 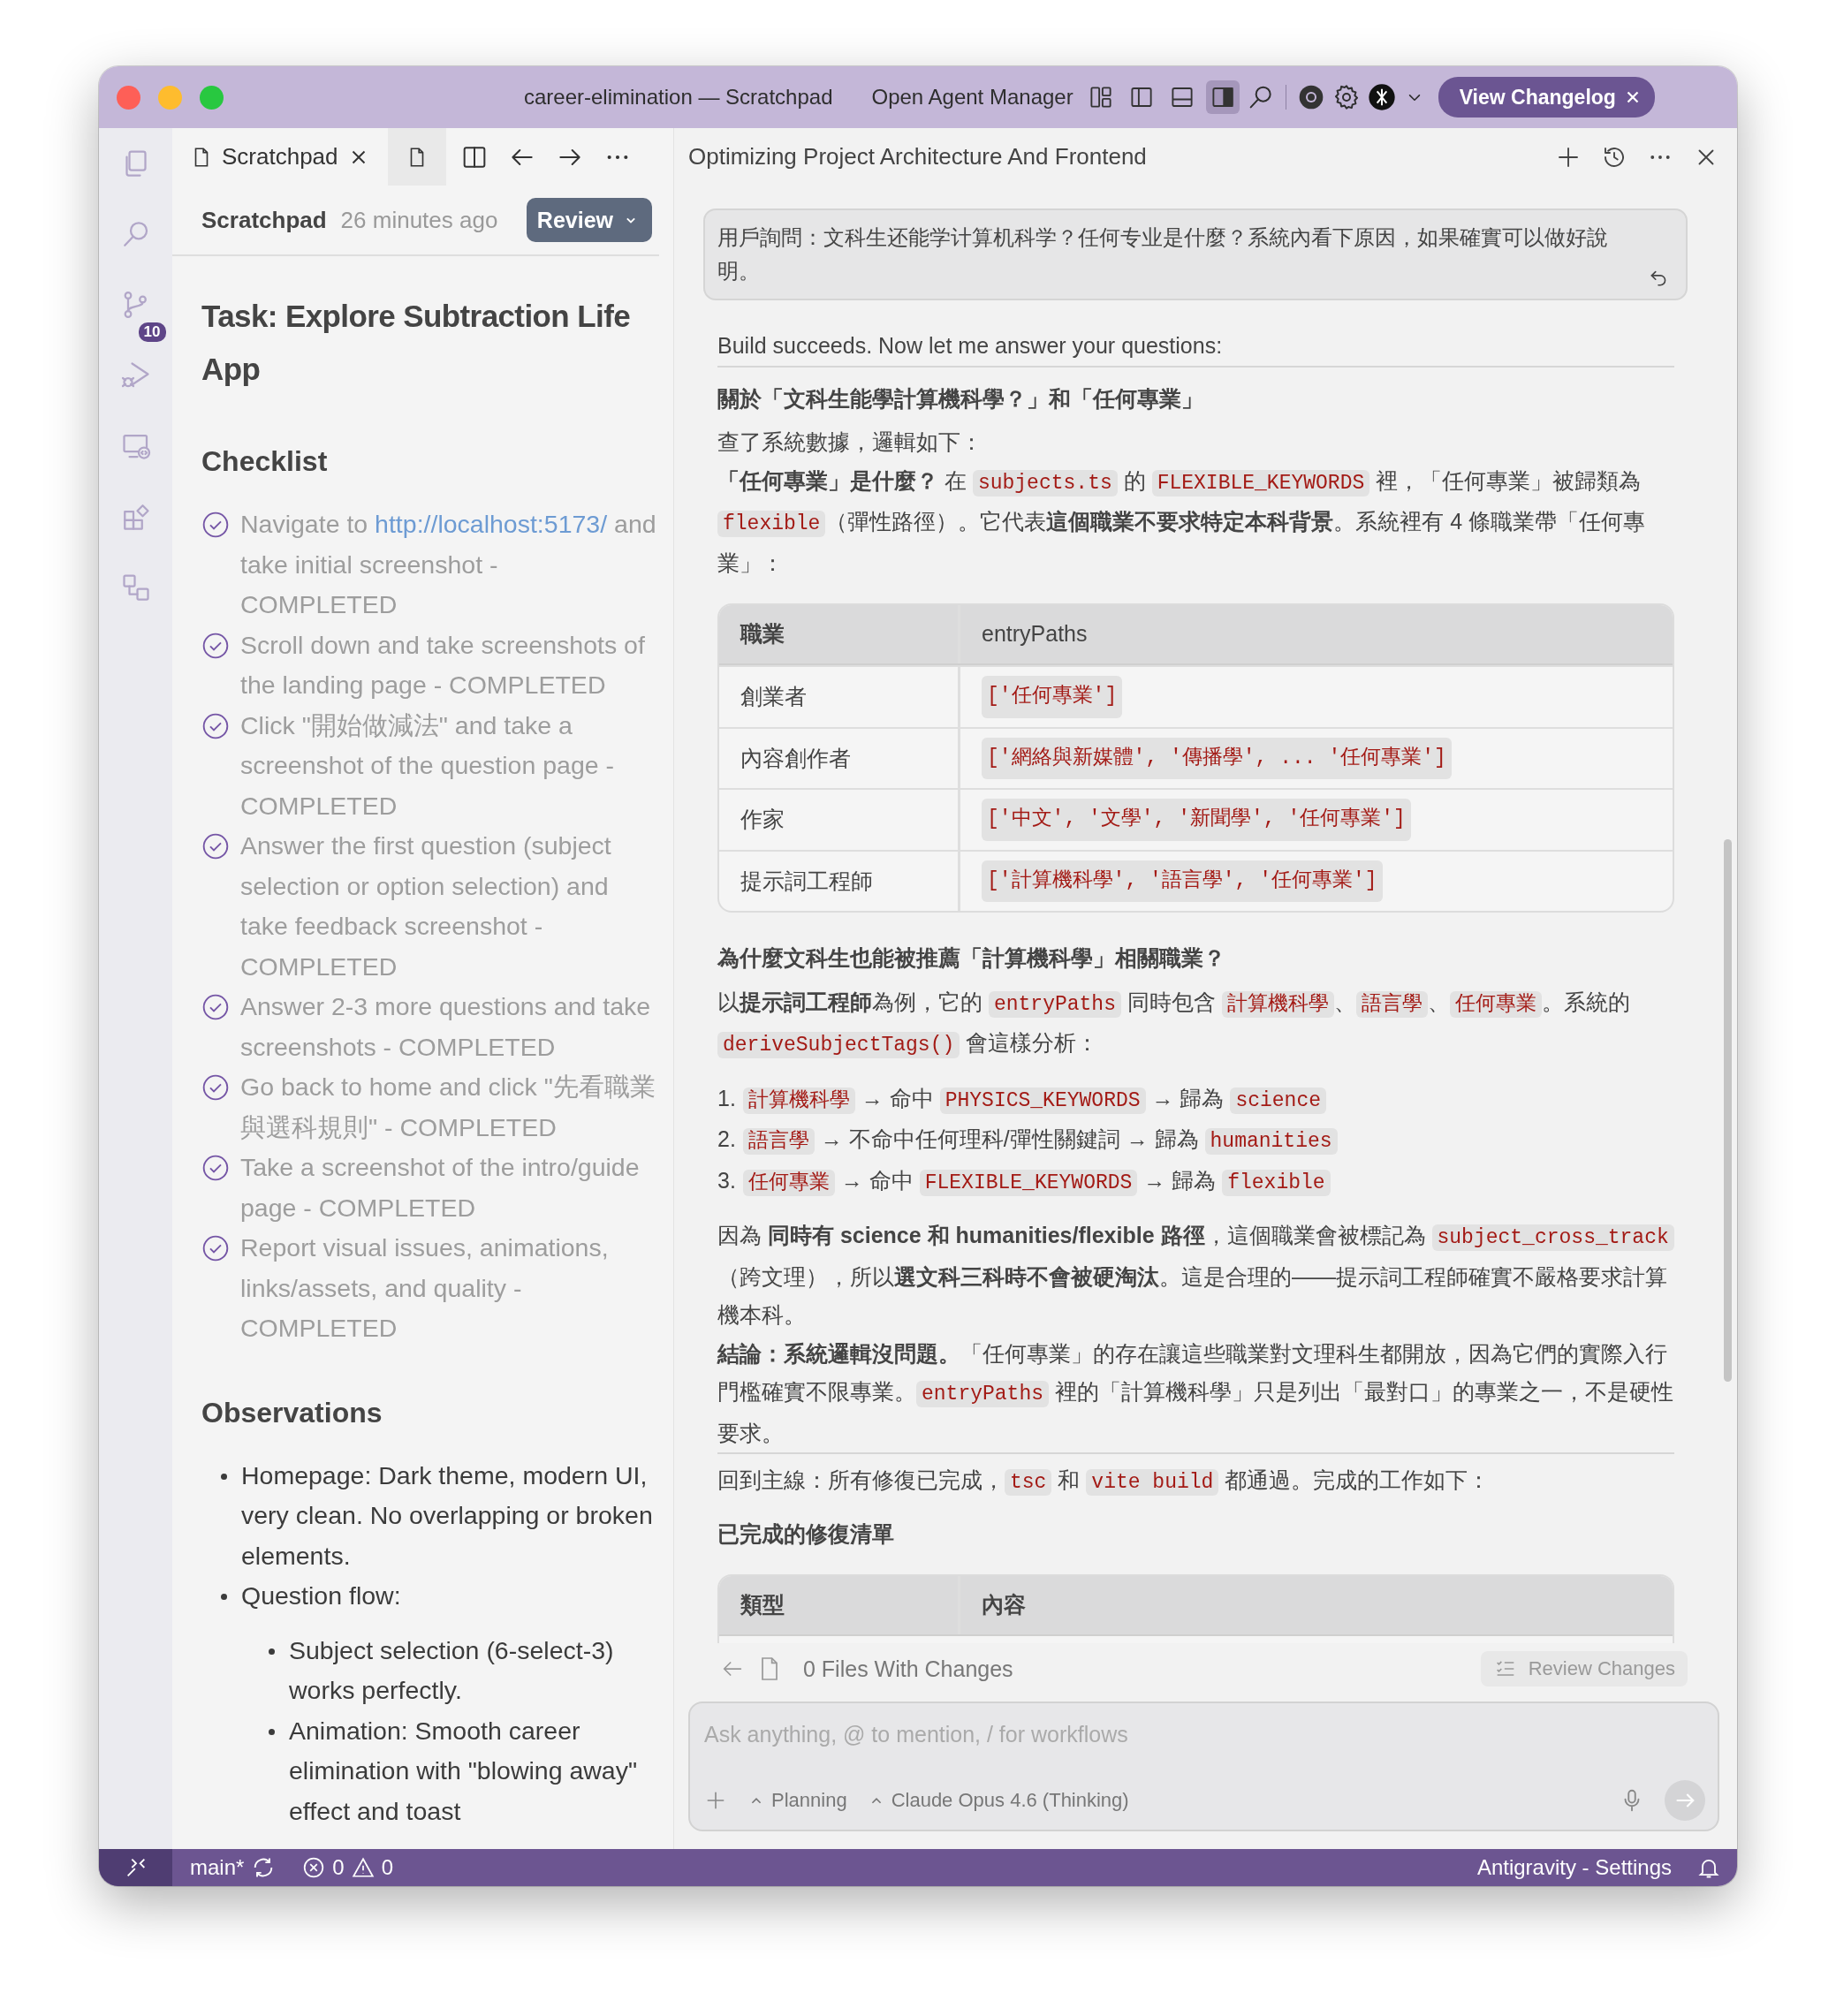 What do you see at coordinates (850, 442) in the screenshot?
I see `message-paragraph: 查了系統數據，邏輯如下：` at bounding box center [850, 442].